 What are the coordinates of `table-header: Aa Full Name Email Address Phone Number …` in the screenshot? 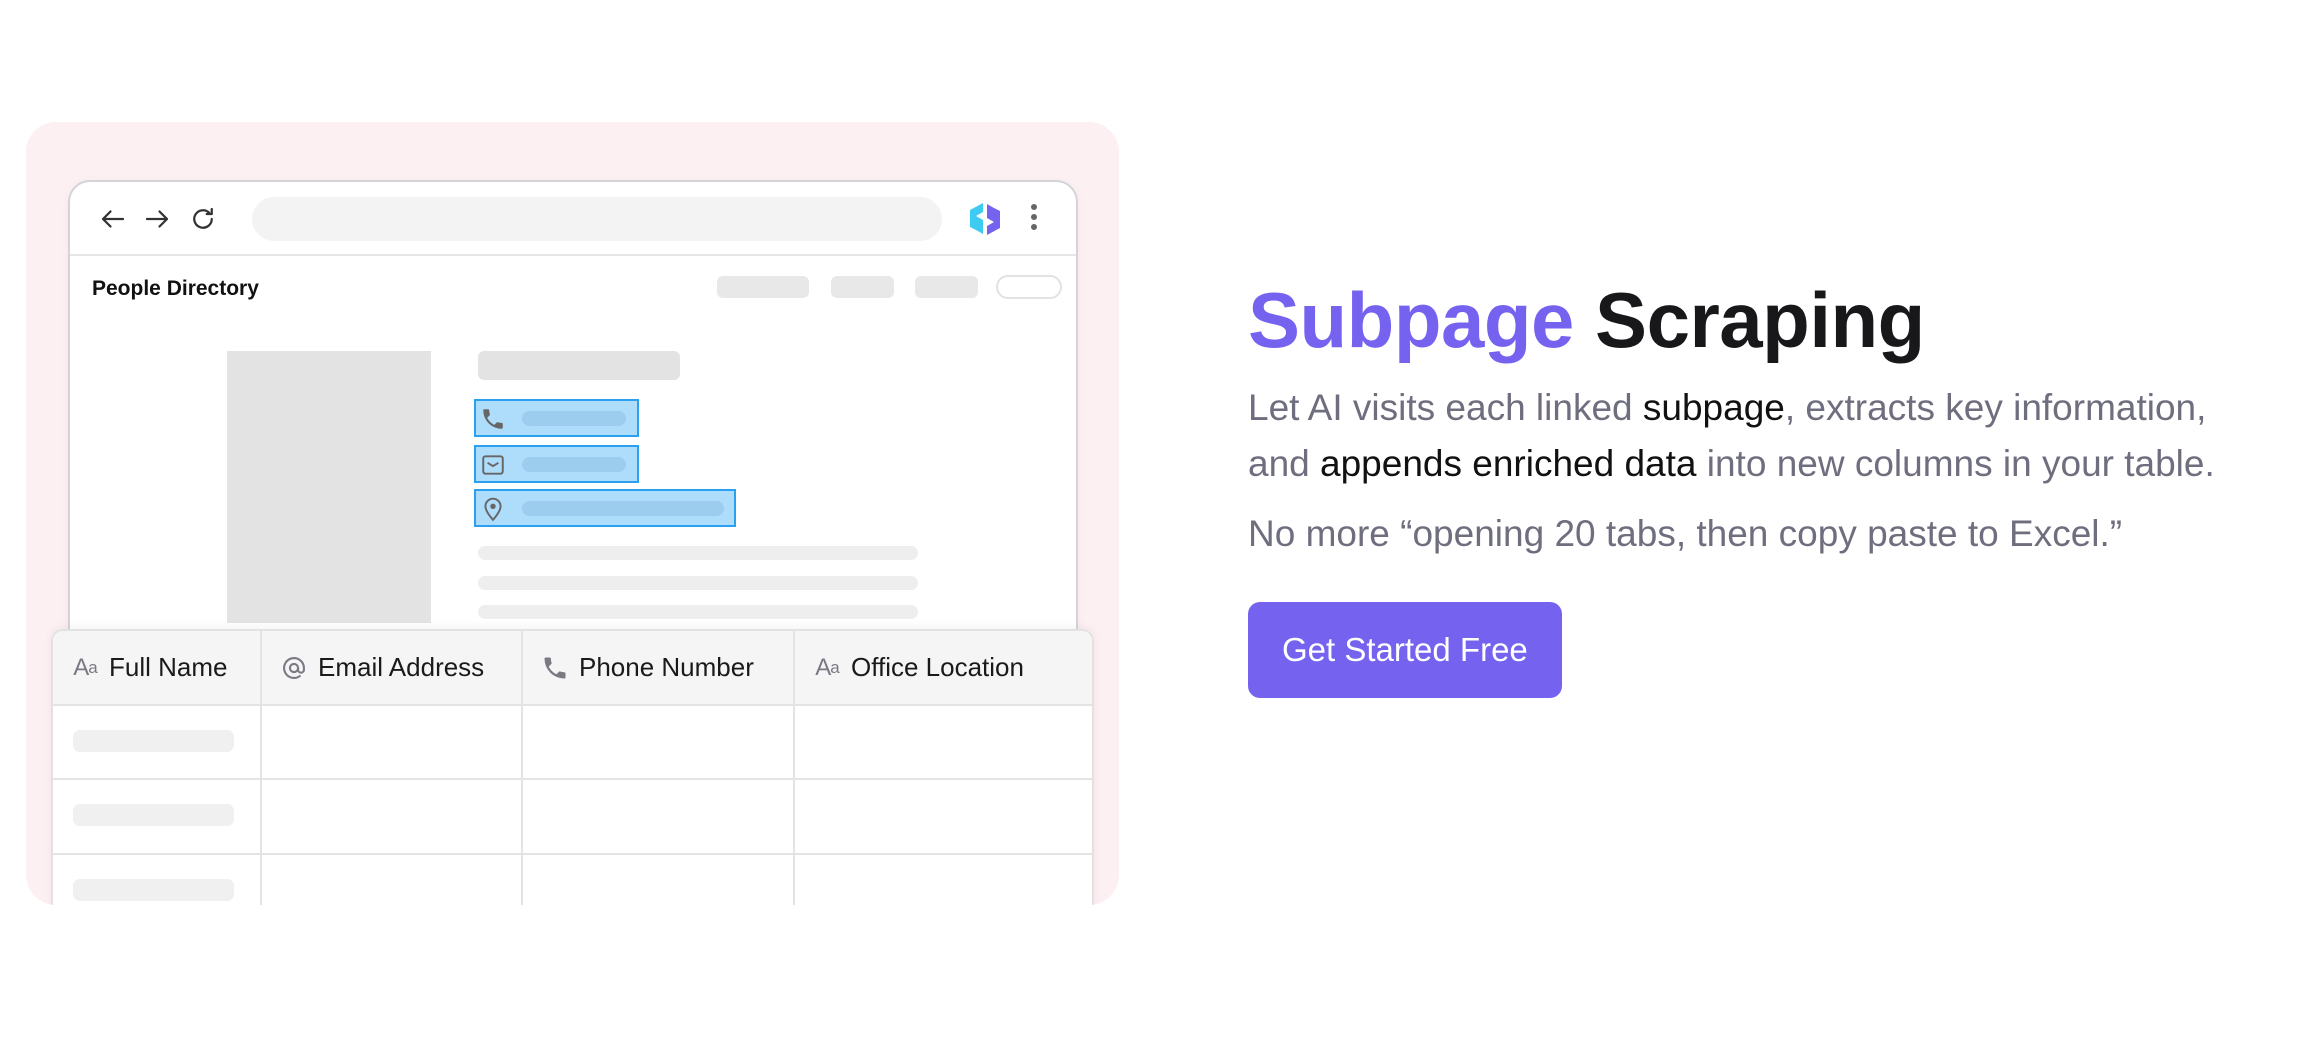 It's located at (572, 667).